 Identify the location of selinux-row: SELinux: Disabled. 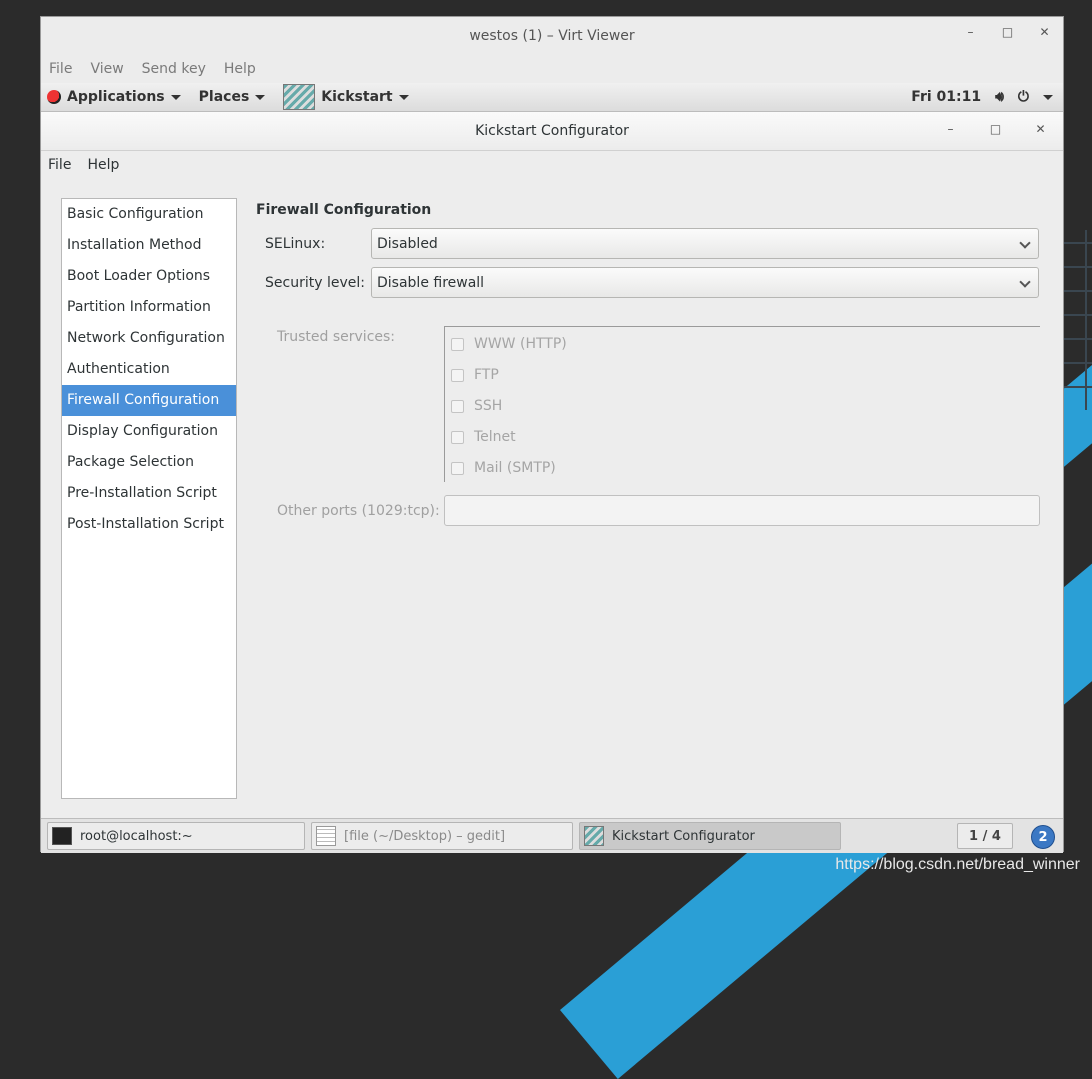
(651, 243).